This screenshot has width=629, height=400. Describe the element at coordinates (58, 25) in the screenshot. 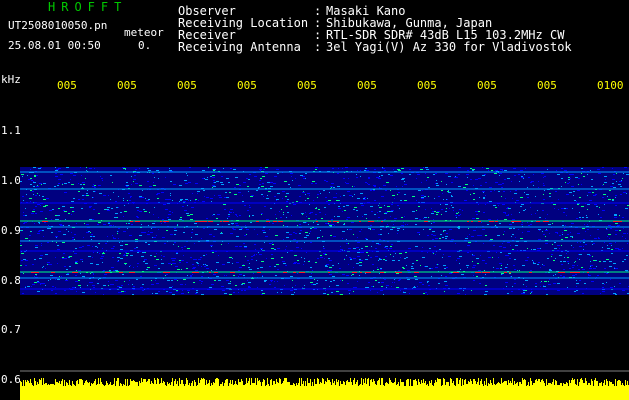

I see `file-name: UT2508010050.pn` at that location.